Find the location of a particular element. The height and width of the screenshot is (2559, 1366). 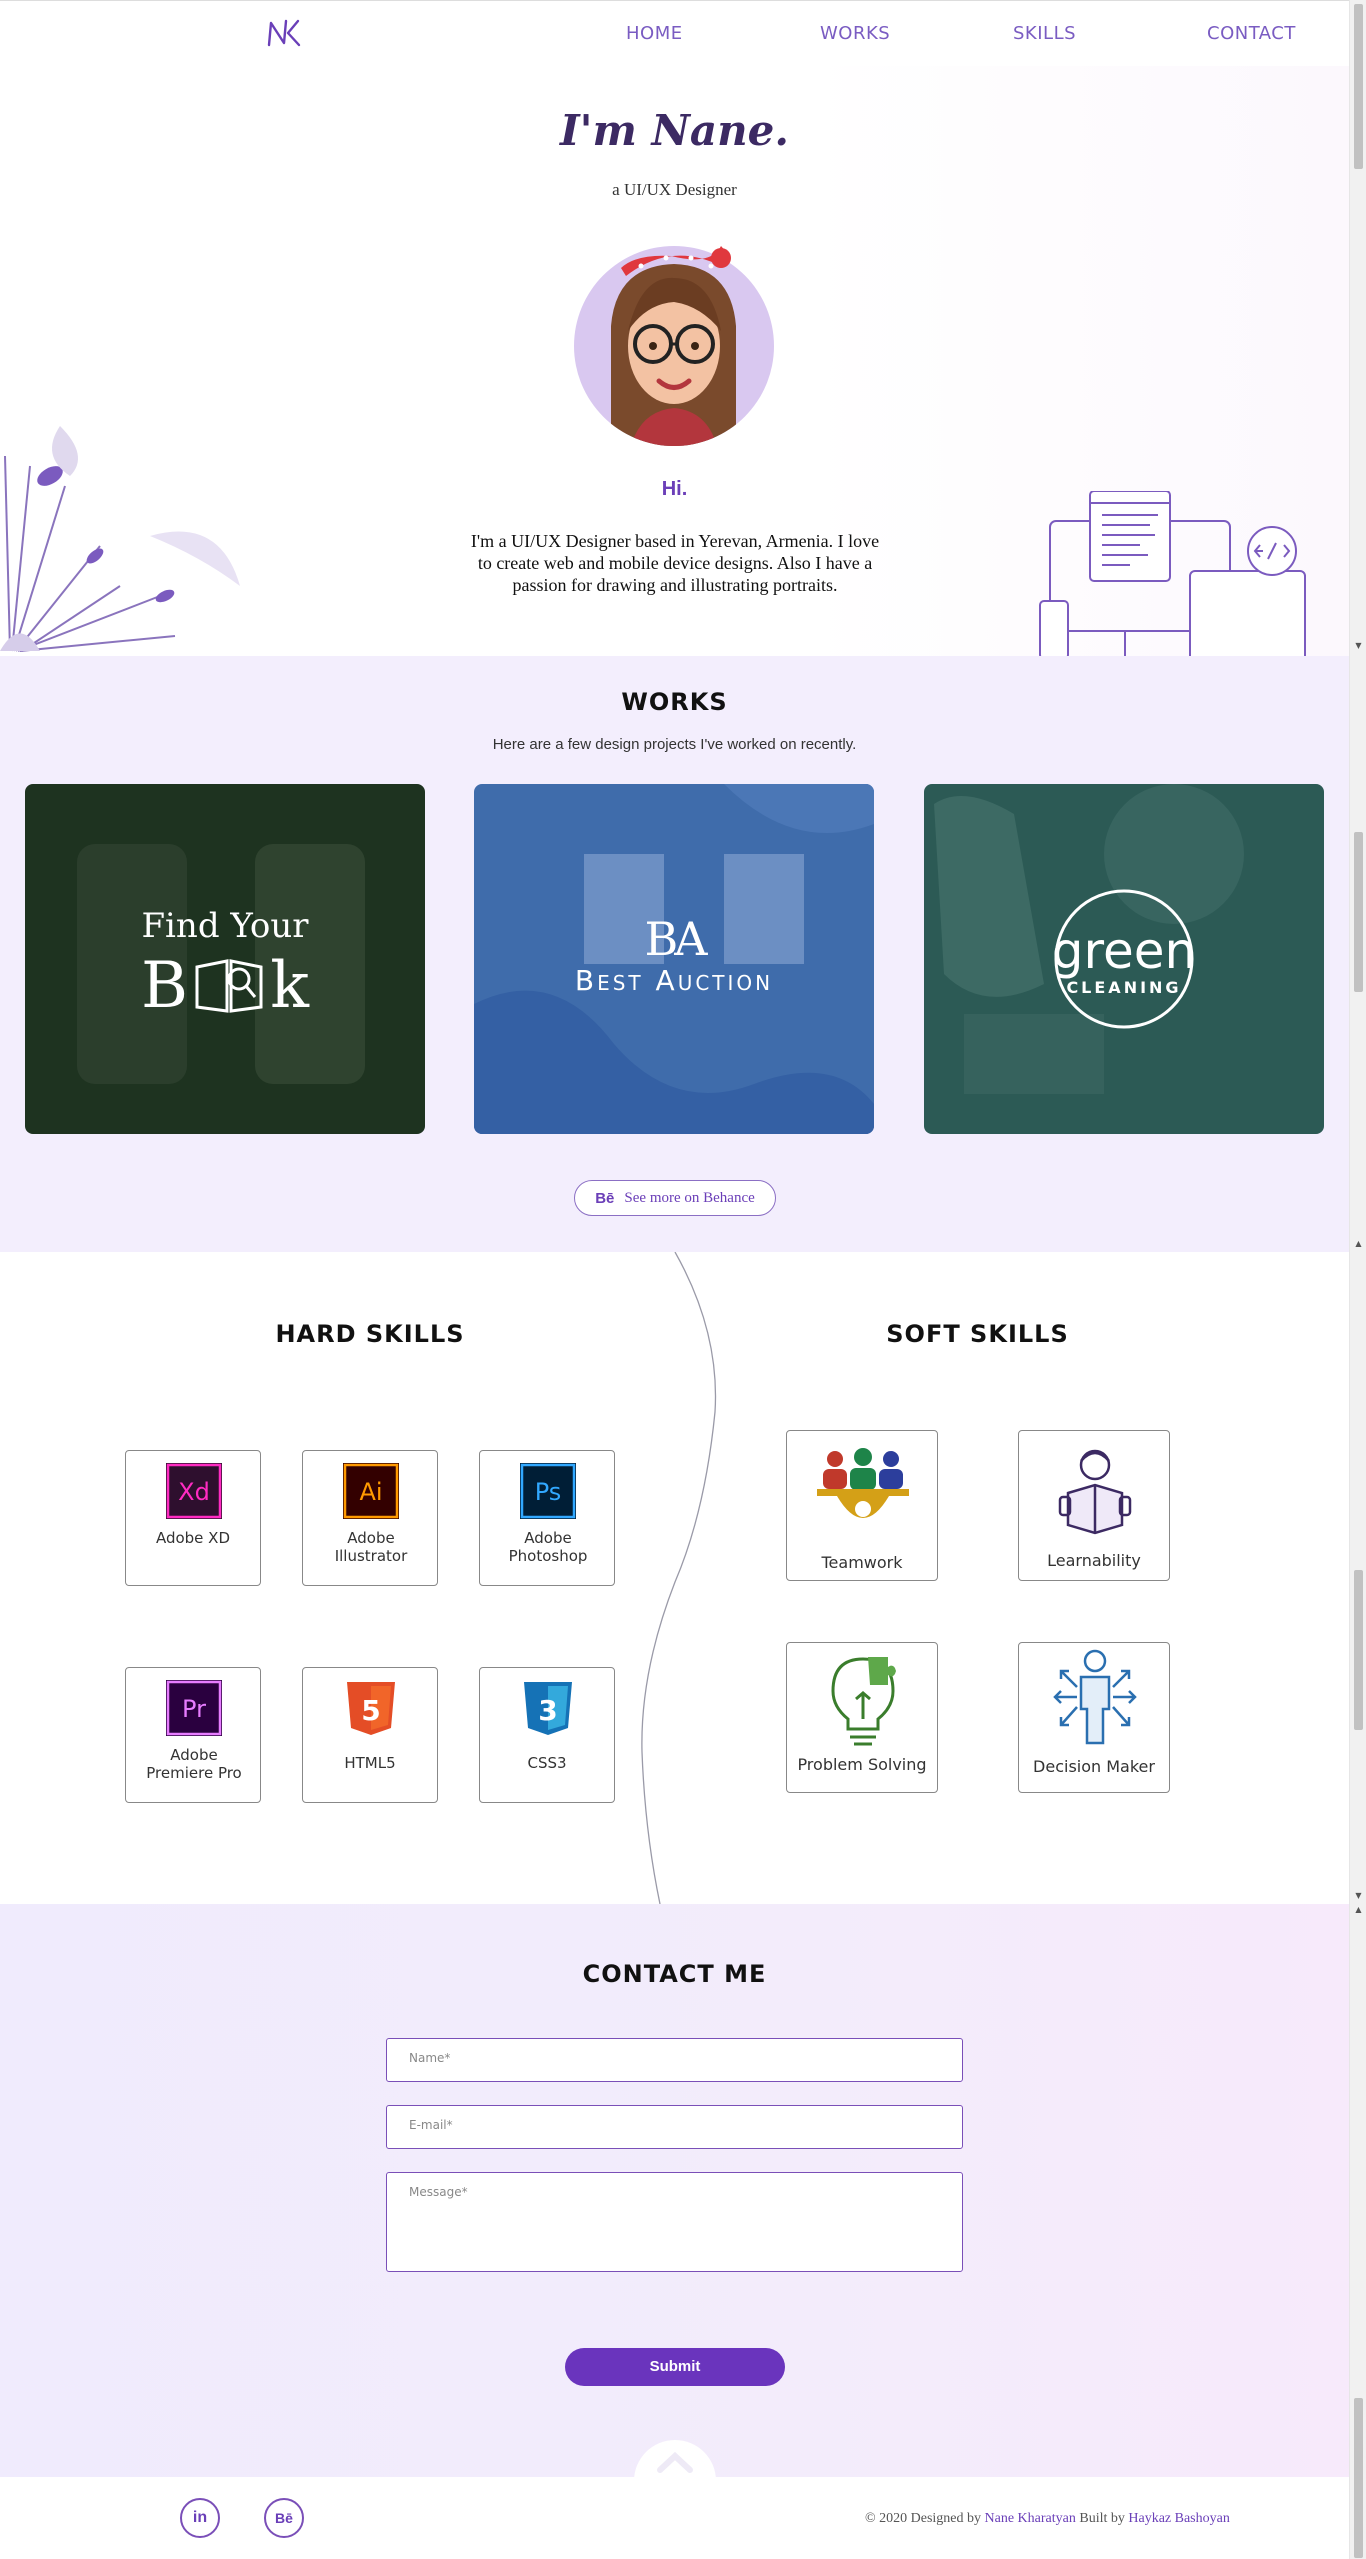

html5-icon: 5 is located at coordinates (371, 1708).